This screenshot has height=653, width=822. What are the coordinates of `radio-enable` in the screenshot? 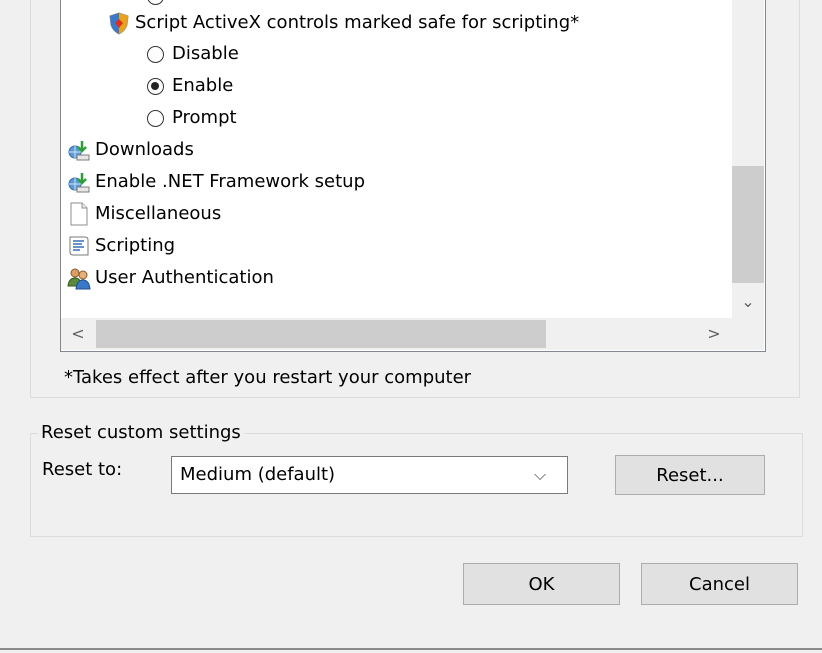 It's located at (155, 86).